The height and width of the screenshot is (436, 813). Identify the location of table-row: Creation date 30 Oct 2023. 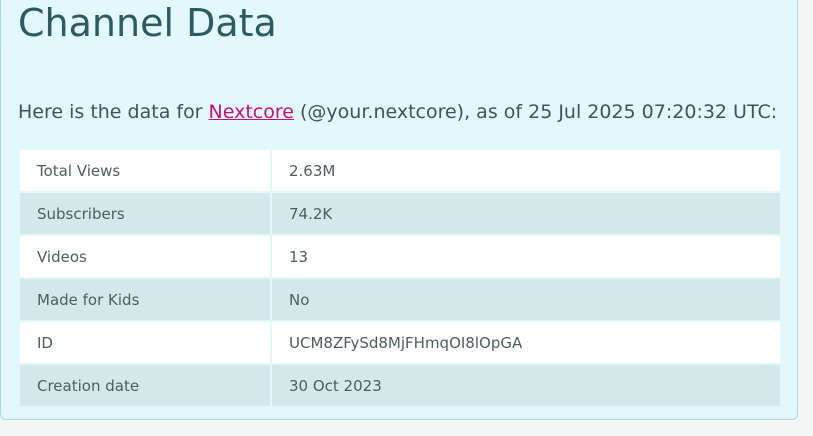
(400, 385).